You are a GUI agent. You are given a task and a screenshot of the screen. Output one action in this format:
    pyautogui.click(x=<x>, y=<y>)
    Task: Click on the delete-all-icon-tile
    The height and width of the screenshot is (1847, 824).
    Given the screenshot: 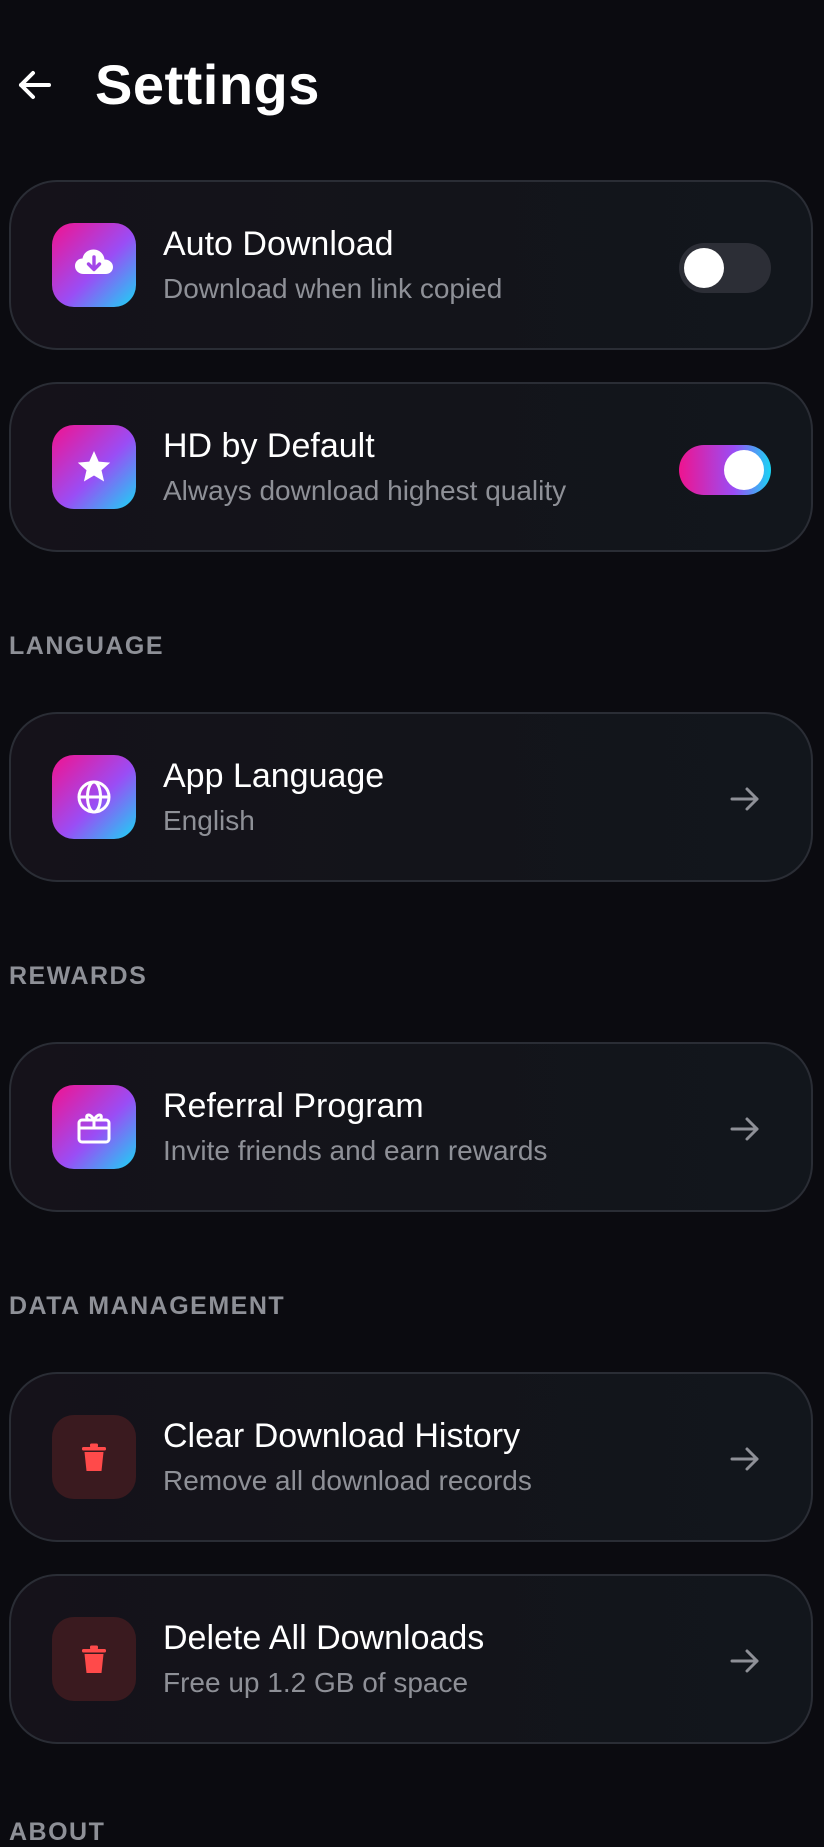 What is the action you would take?
    pyautogui.click(x=94, y=1659)
    